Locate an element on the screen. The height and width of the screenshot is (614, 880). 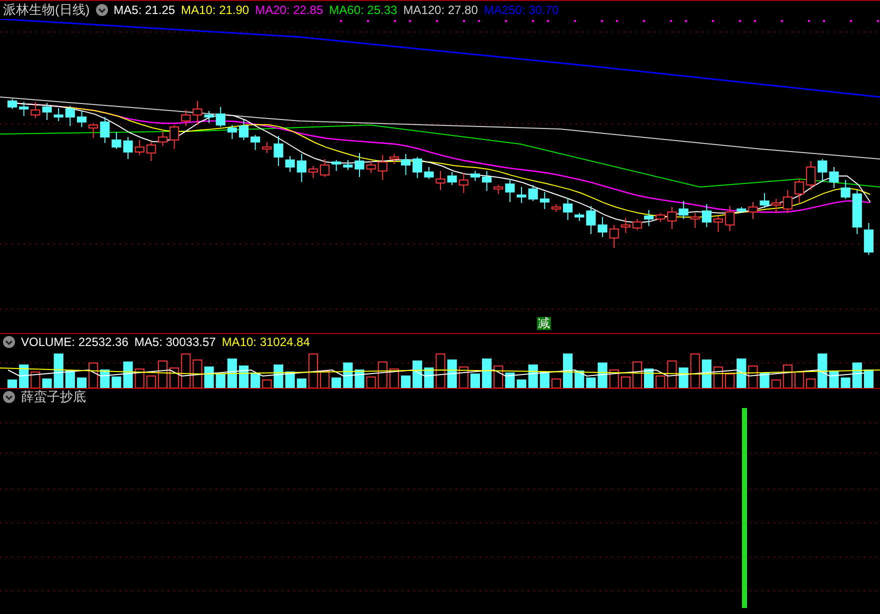
ma-legend-label: MA10: 21.90 is located at coordinates (215, 10).